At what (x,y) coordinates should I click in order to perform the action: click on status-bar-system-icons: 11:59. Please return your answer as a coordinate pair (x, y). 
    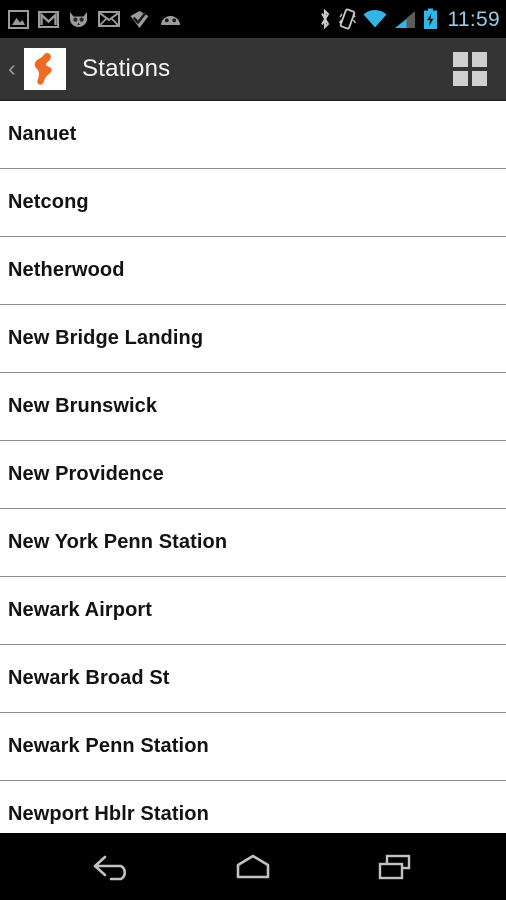
    Looking at the image, I should click on (409, 19).